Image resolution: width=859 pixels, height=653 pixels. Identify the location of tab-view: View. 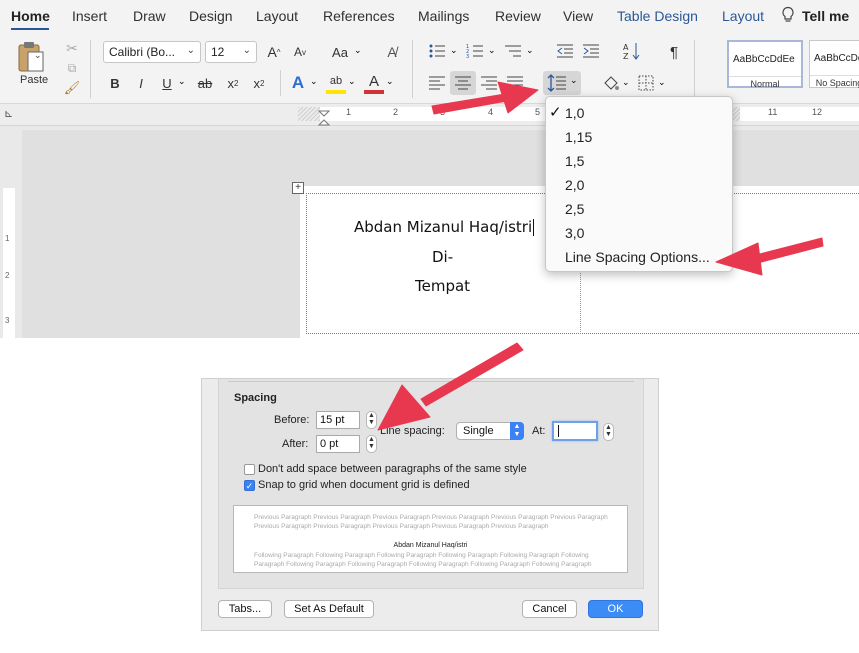
(578, 16).